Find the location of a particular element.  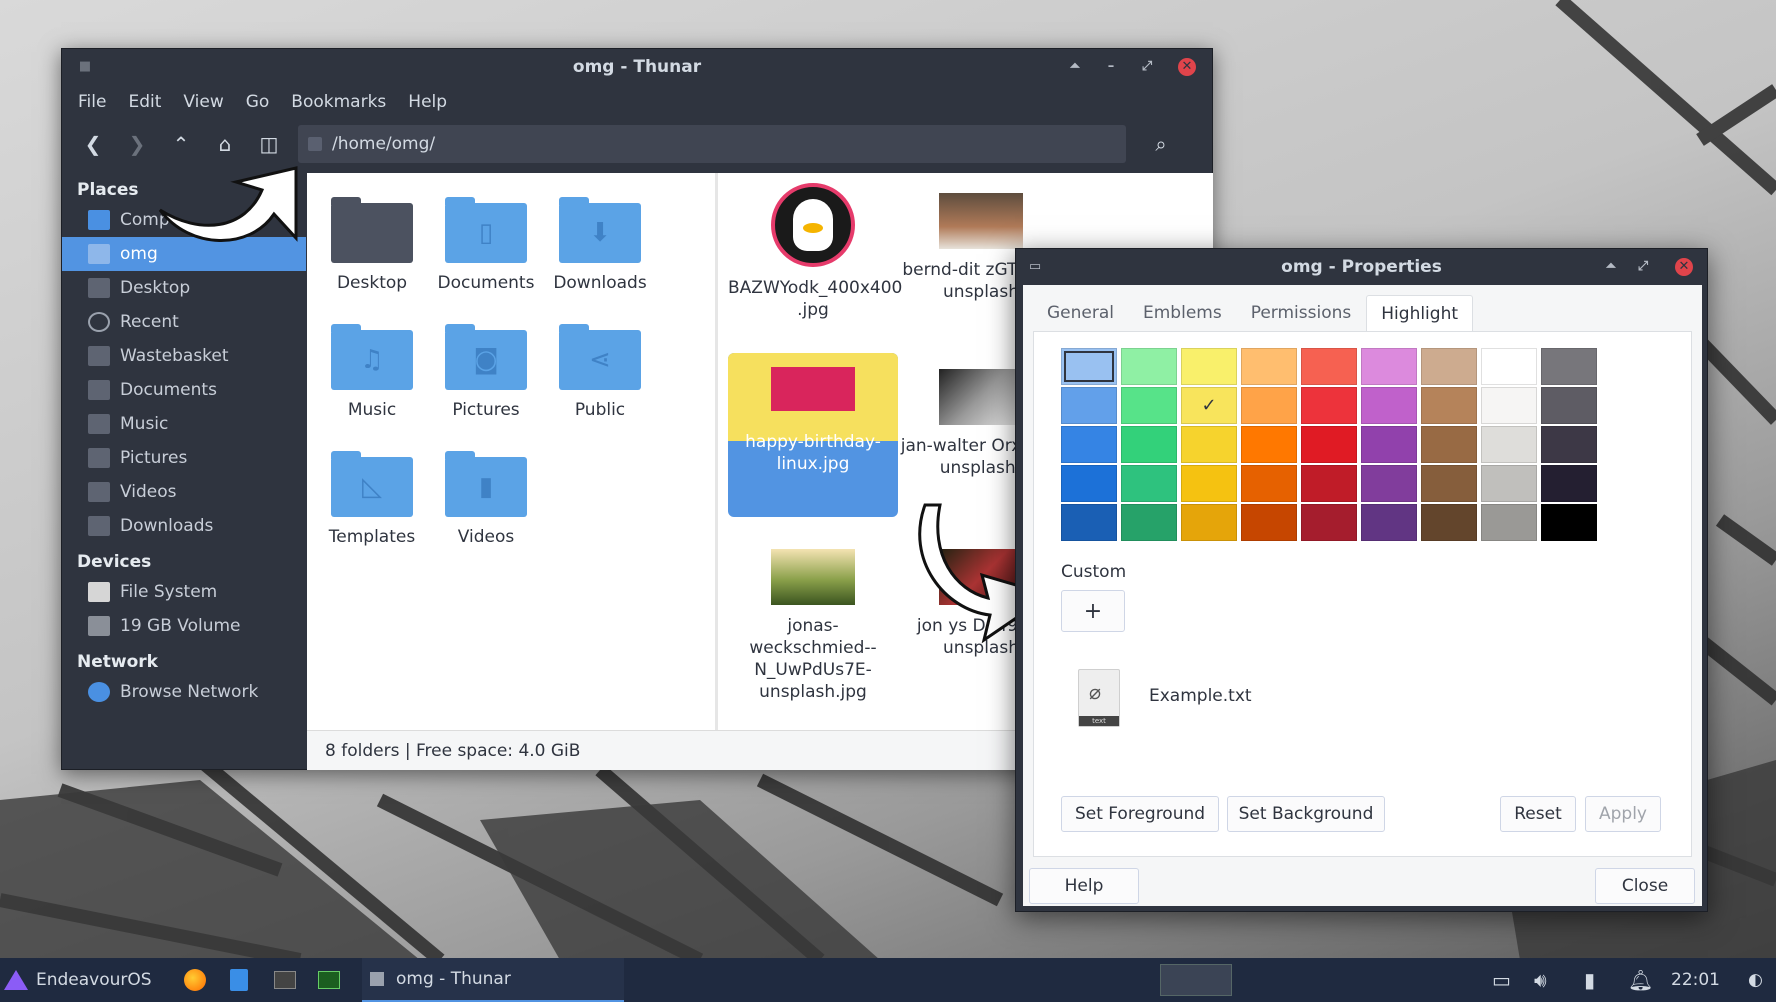

sidebar-item-pictures: Pictures is located at coordinates (184, 458).